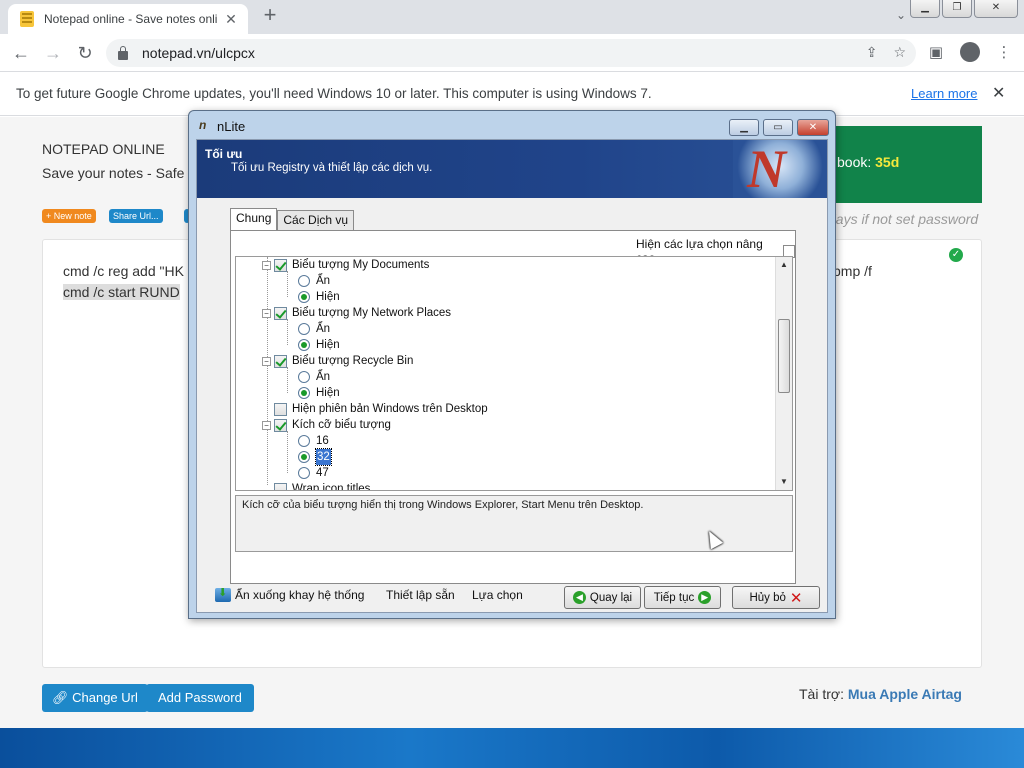 The image size is (1024, 768). Describe the element at coordinates (903, 219) in the screenshot. I see `password-hint: days if not set password` at that location.